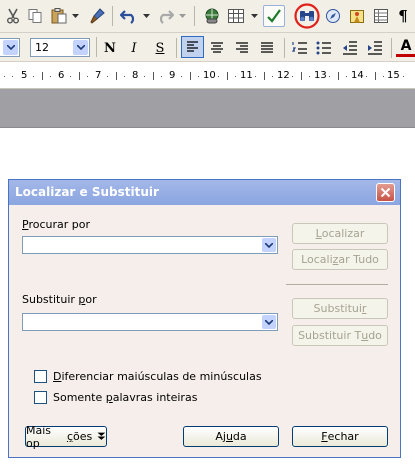 Image resolution: width=415 pixels, height=466 pixels. I want to click on decrease-indent-button, so click(350, 48).